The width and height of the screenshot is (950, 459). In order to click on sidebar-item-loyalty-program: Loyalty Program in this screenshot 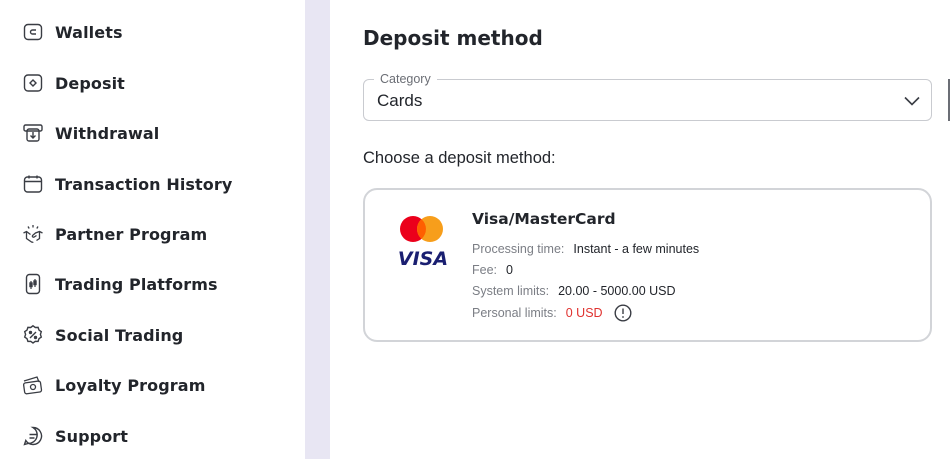, I will do `click(113, 385)`.